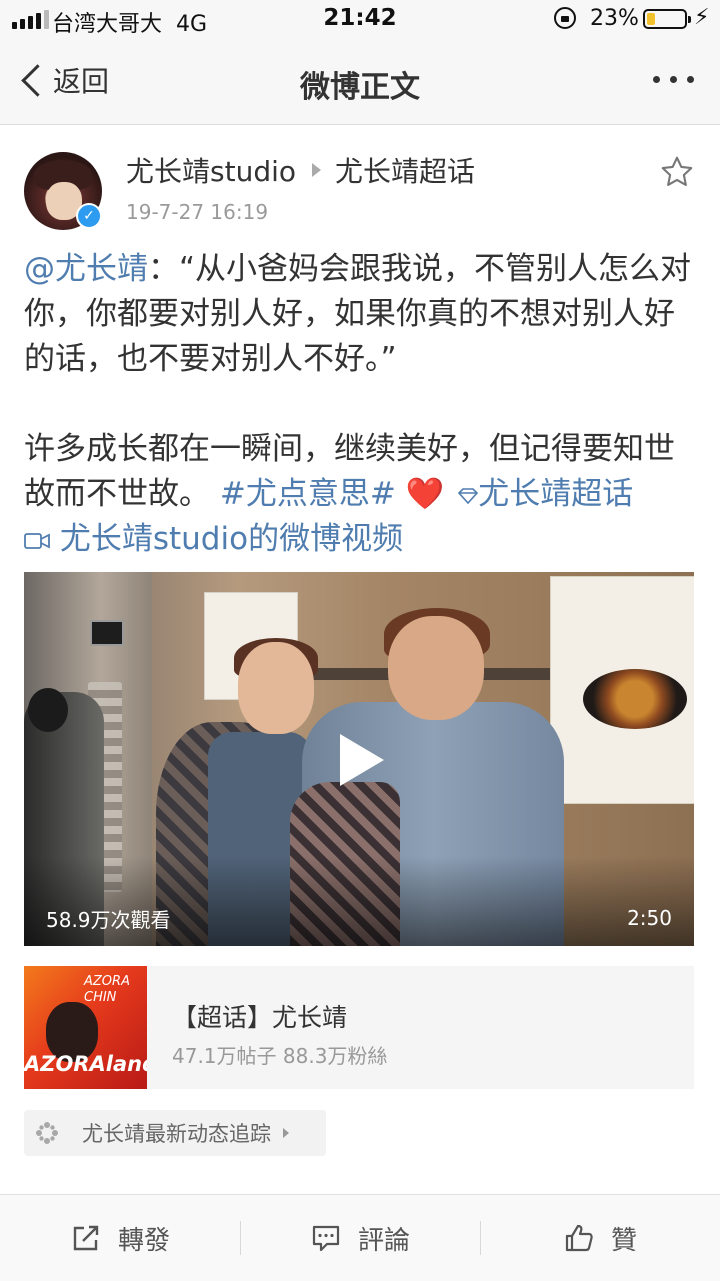 This screenshot has width=720, height=1281. Describe the element at coordinates (555, 494) in the screenshot. I see `supertopic-link: 尤长靖超话` at that location.